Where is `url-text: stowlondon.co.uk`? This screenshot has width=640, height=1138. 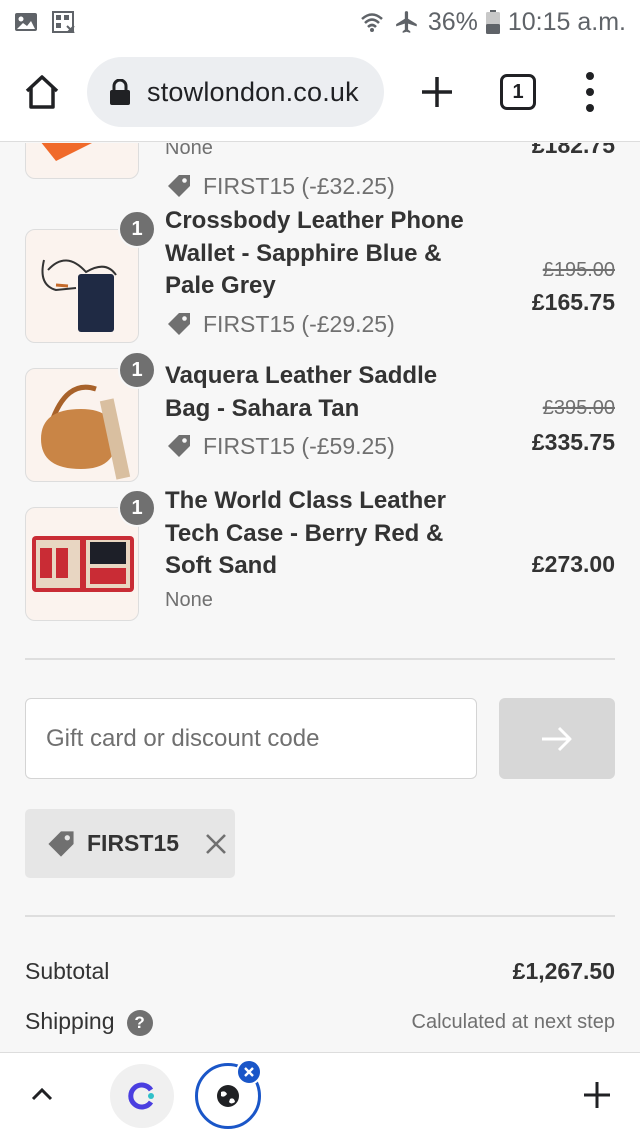 url-text: stowlondon.co.uk is located at coordinates (253, 91).